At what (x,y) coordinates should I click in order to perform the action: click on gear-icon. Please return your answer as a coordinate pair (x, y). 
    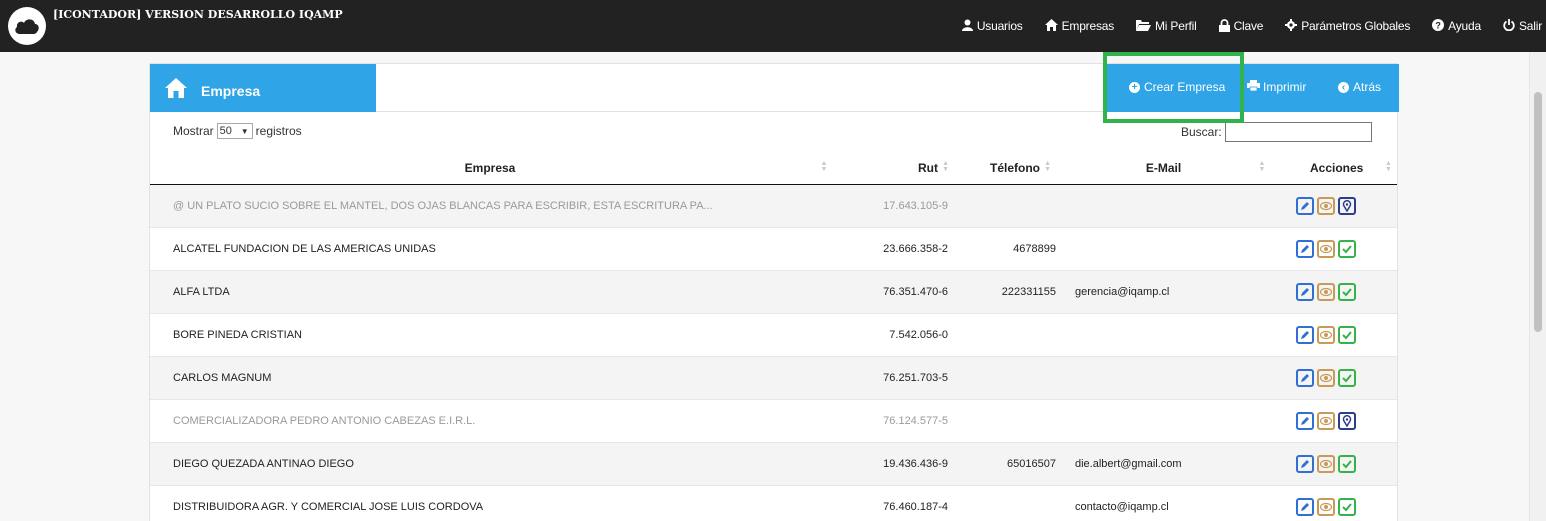
    Looking at the image, I should click on (1291, 26).